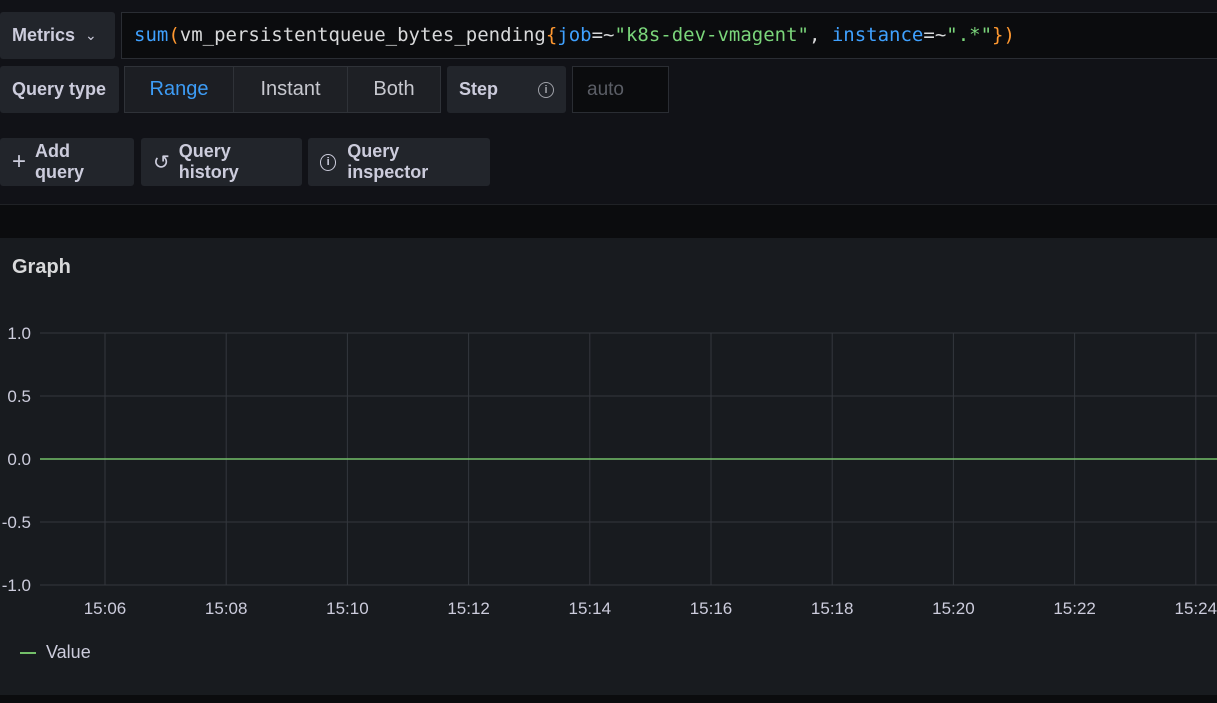 The width and height of the screenshot is (1217, 703). What do you see at coordinates (16, 522) in the screenshot?
I see `y-tick-label: -0.5` at bounding box center [16, 522].